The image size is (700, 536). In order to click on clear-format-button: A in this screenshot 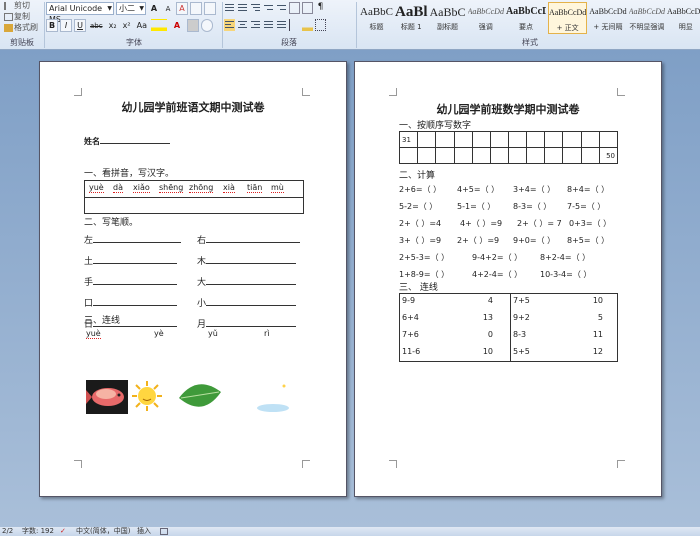, I will do `click(182, 8)`.